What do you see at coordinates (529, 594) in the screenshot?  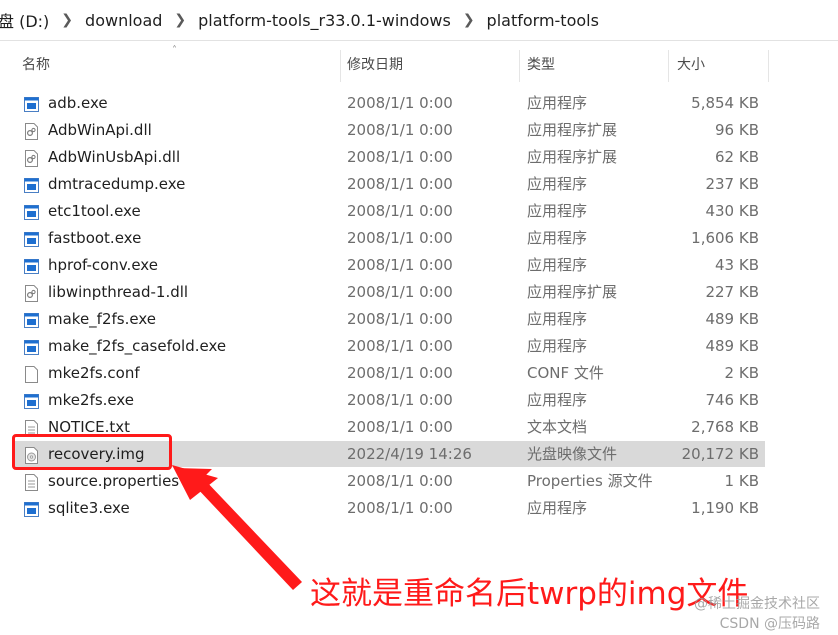 I see `annotation-text: 这就是重命名后twrp的img文件` at bounding box center [529, 594].